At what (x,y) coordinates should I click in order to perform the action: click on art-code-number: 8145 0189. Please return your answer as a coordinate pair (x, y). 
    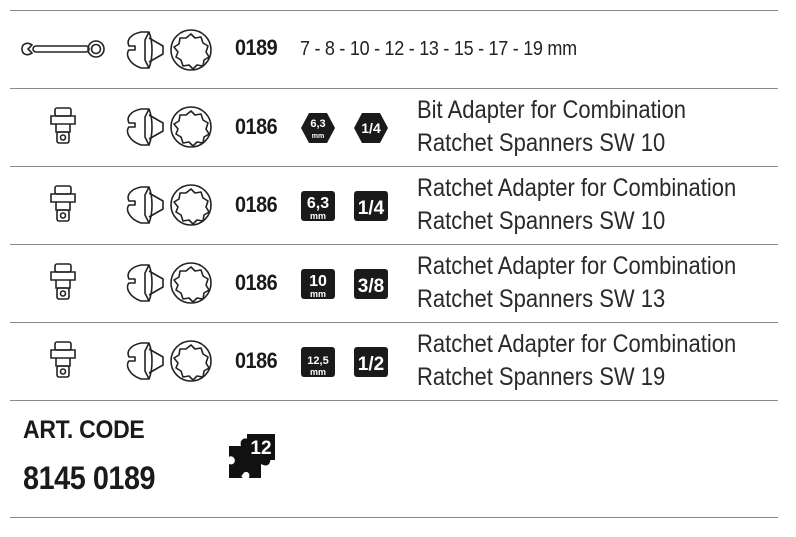
    Looking at the image, I should click on (89, 478).